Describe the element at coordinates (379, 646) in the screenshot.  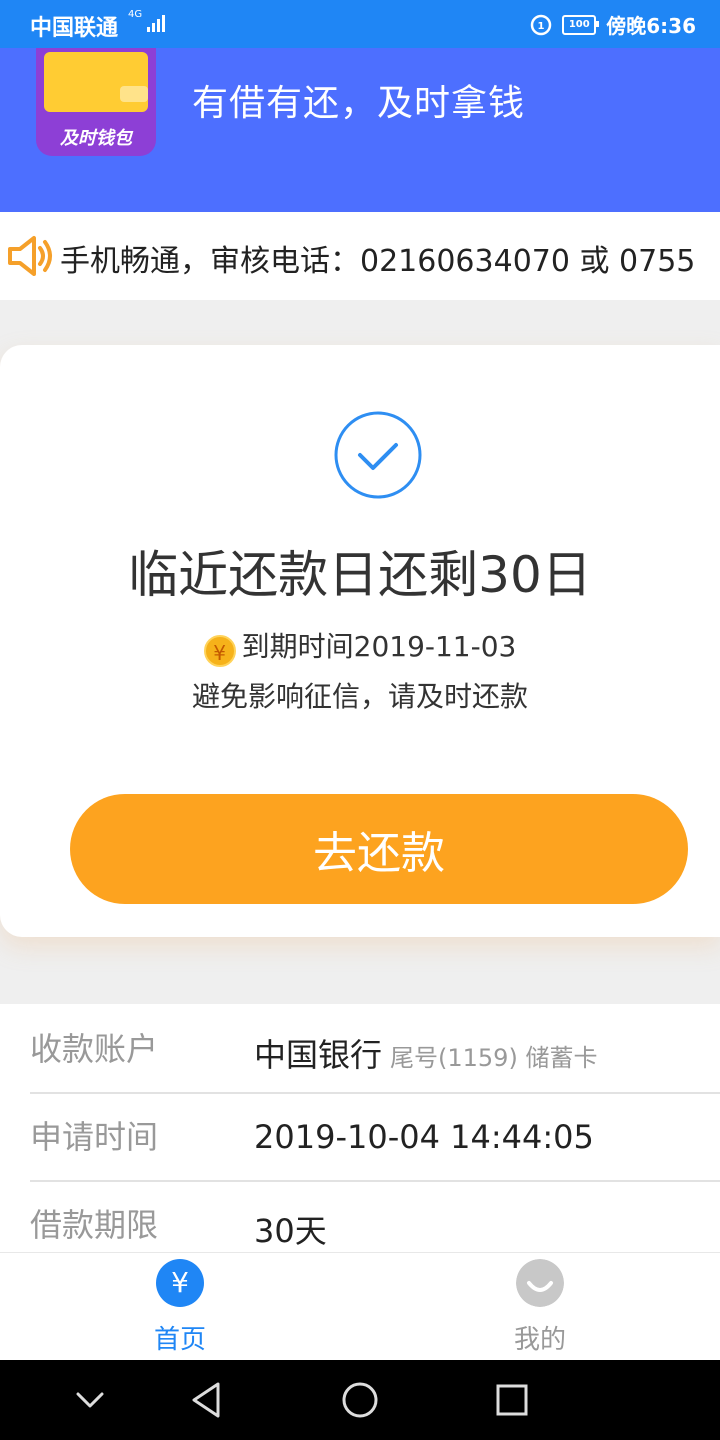
I see `due-date-text: 到期时间2019-11-03` at that location.